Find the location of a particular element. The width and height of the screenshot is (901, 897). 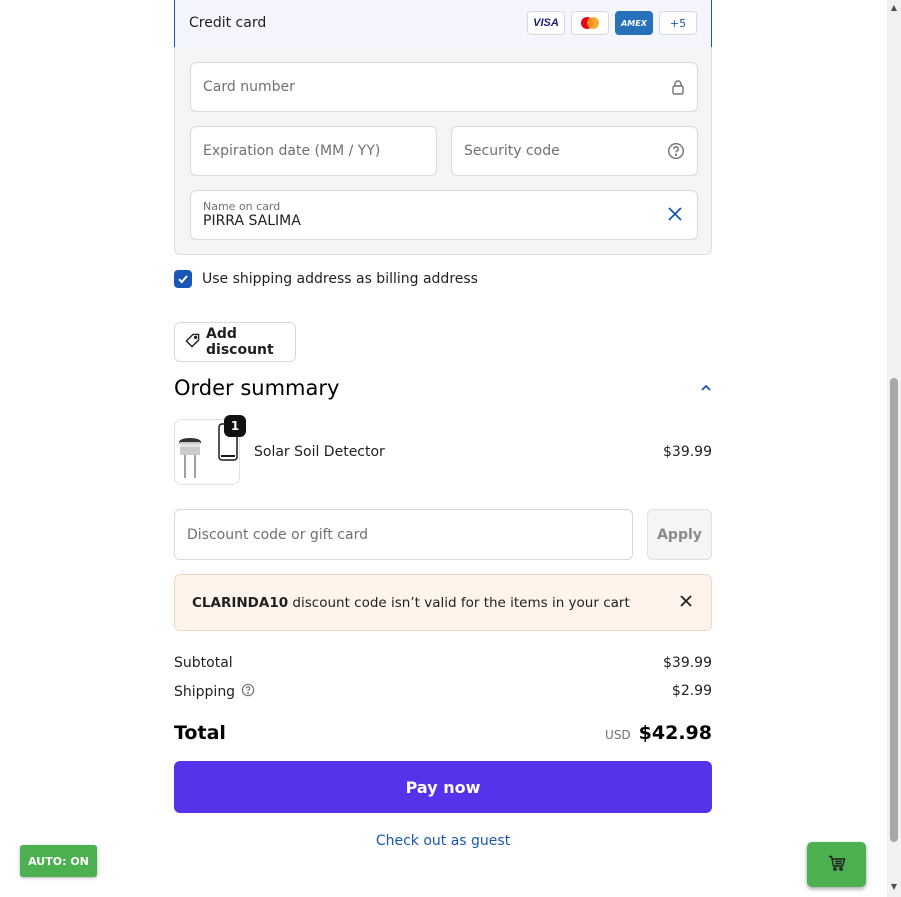

cart-icon is located at coordinates (837, 865).